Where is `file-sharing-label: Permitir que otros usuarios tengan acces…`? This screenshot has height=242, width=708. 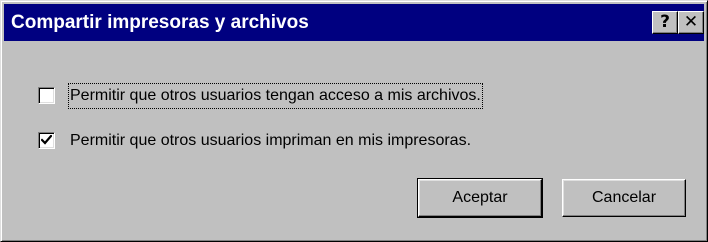
file-sharing-label: Permitir que otros usuarios tengan acces… is located at coordinates (275, 96).